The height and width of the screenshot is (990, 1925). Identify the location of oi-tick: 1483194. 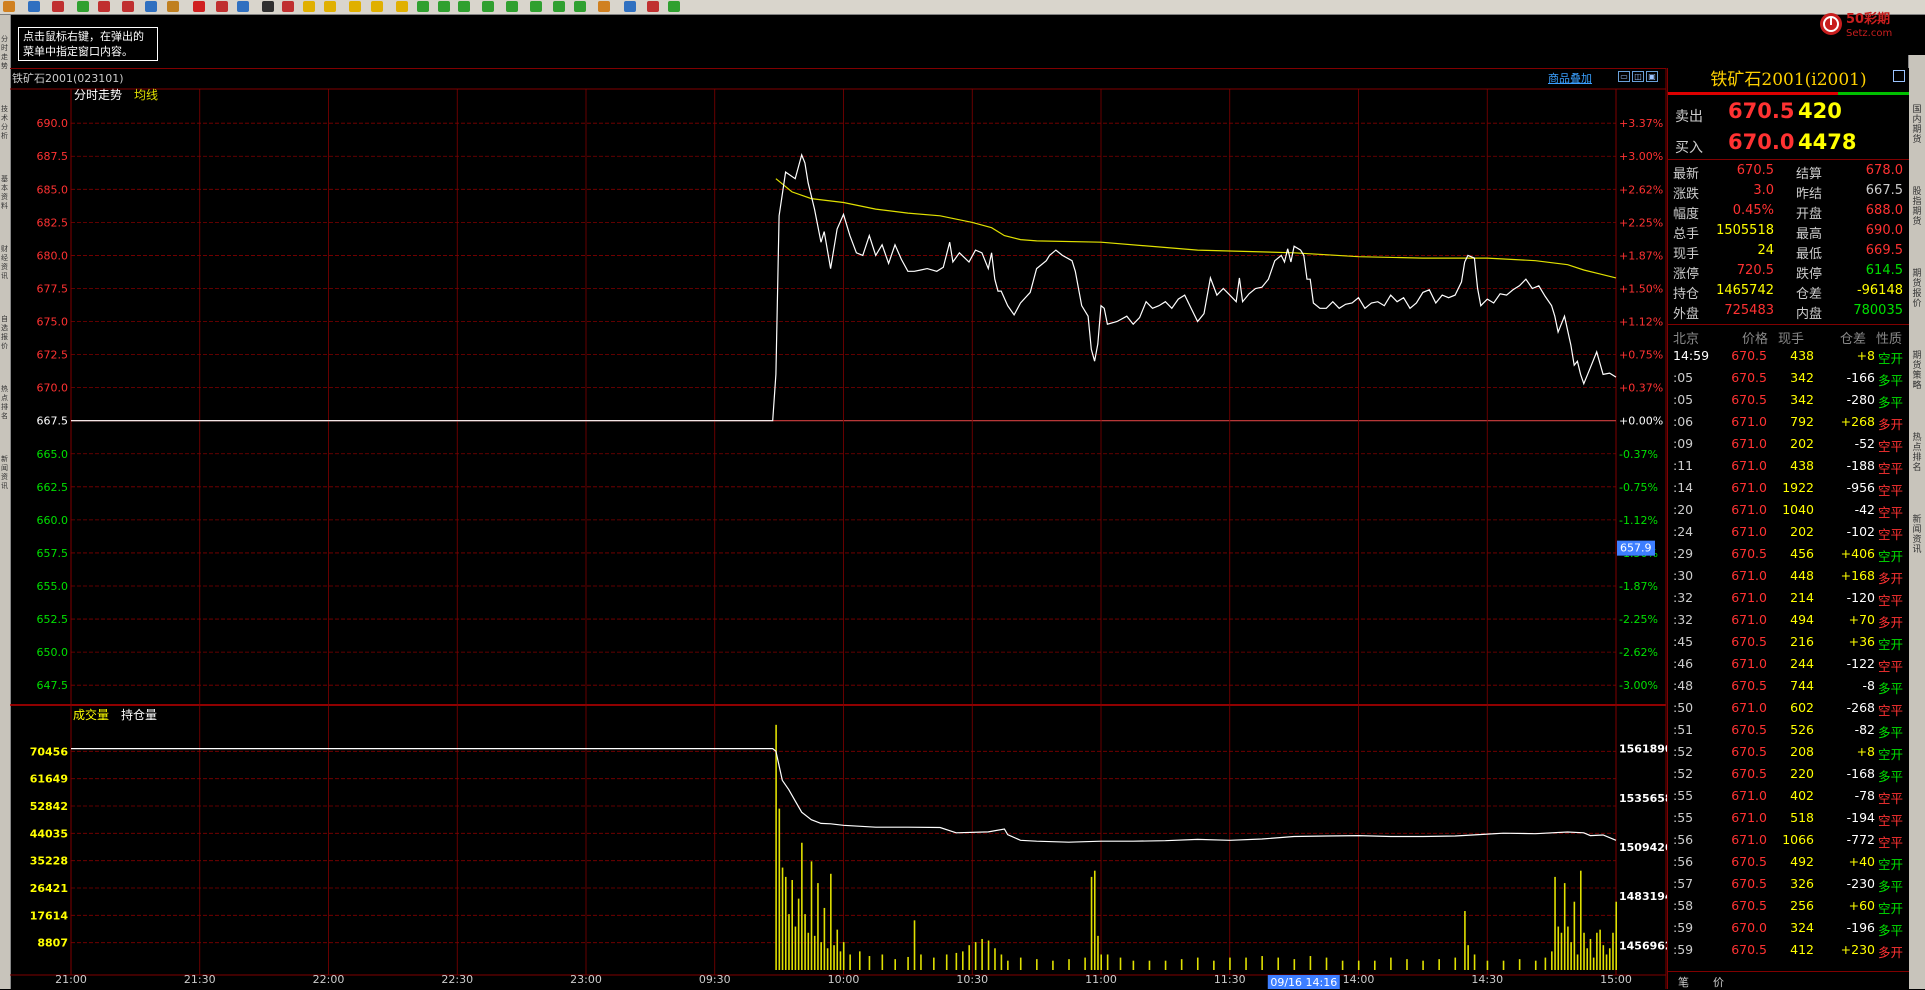
(1643, 896).